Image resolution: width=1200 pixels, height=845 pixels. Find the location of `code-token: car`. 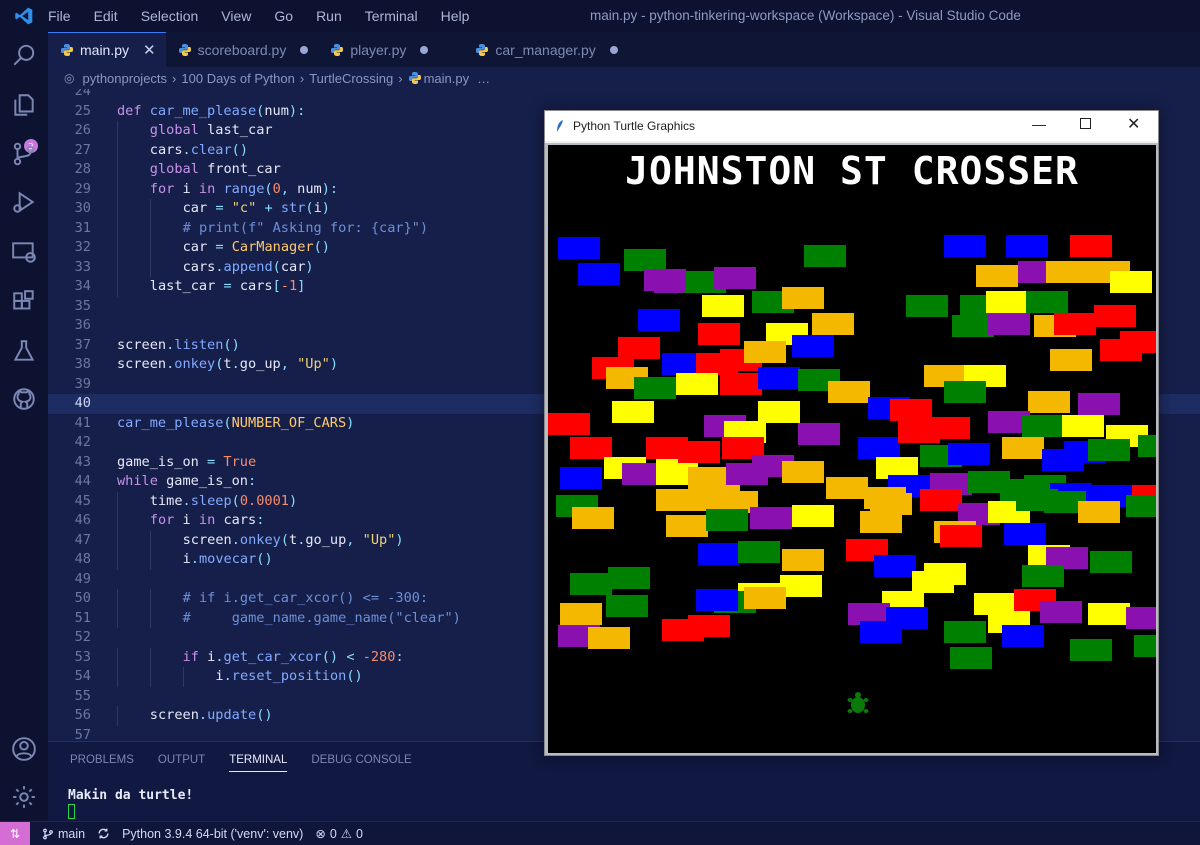

code-token: car is located at coordinates (199, 208).